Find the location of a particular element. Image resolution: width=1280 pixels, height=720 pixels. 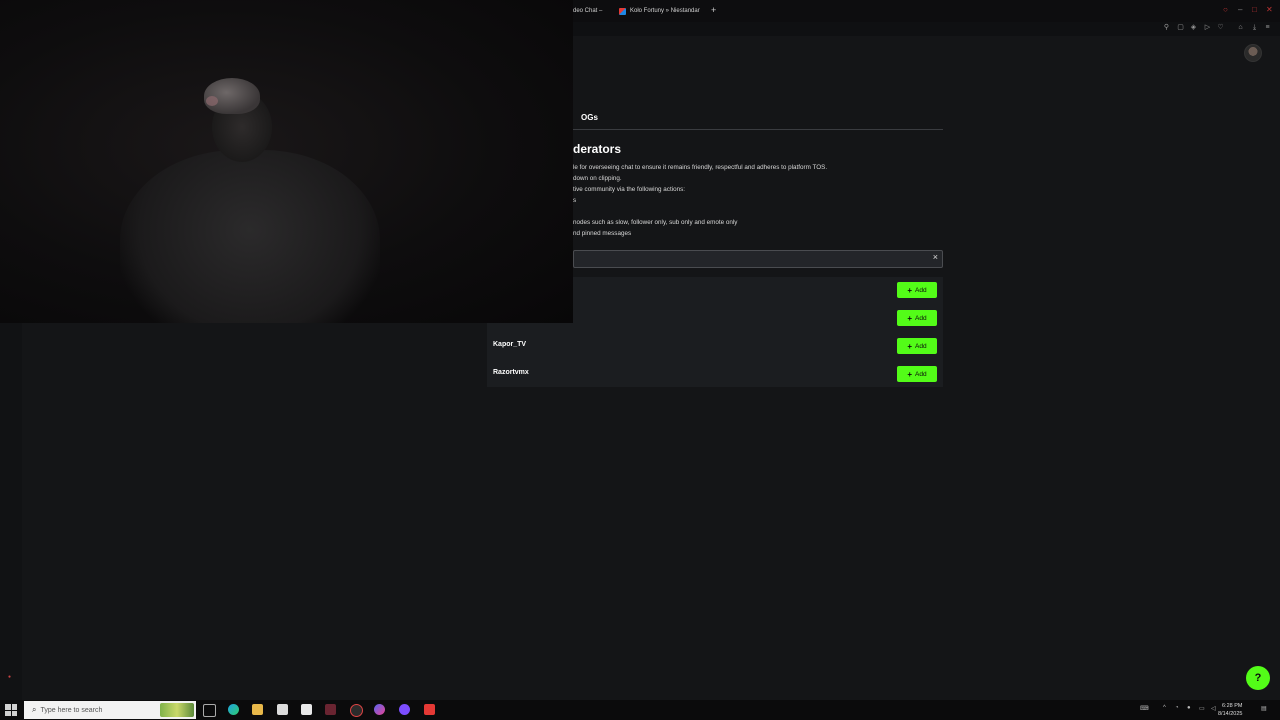

search-highlight-image is located at coordinates (177, 710).